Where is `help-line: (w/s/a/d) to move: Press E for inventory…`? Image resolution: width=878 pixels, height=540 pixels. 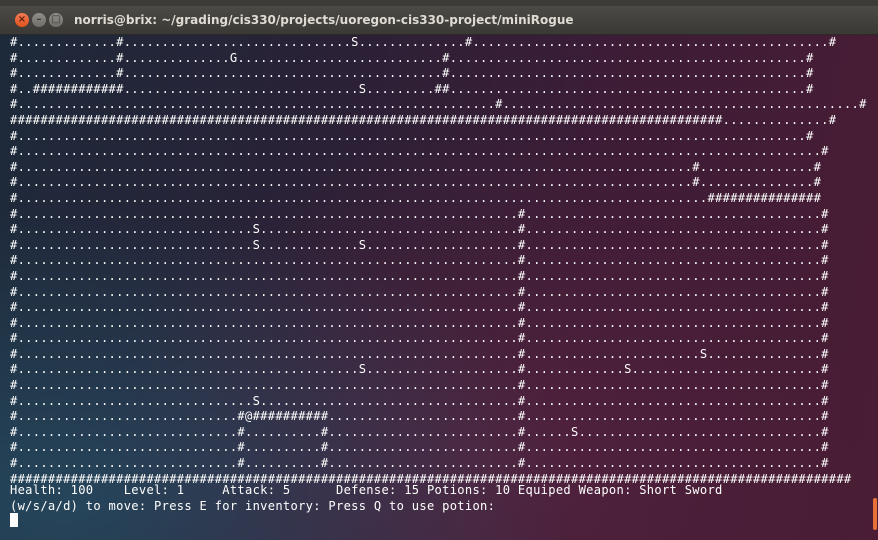
help-line: (w/s/a/d) to move: Press E for inventory… is located at coordinates (253, 505).